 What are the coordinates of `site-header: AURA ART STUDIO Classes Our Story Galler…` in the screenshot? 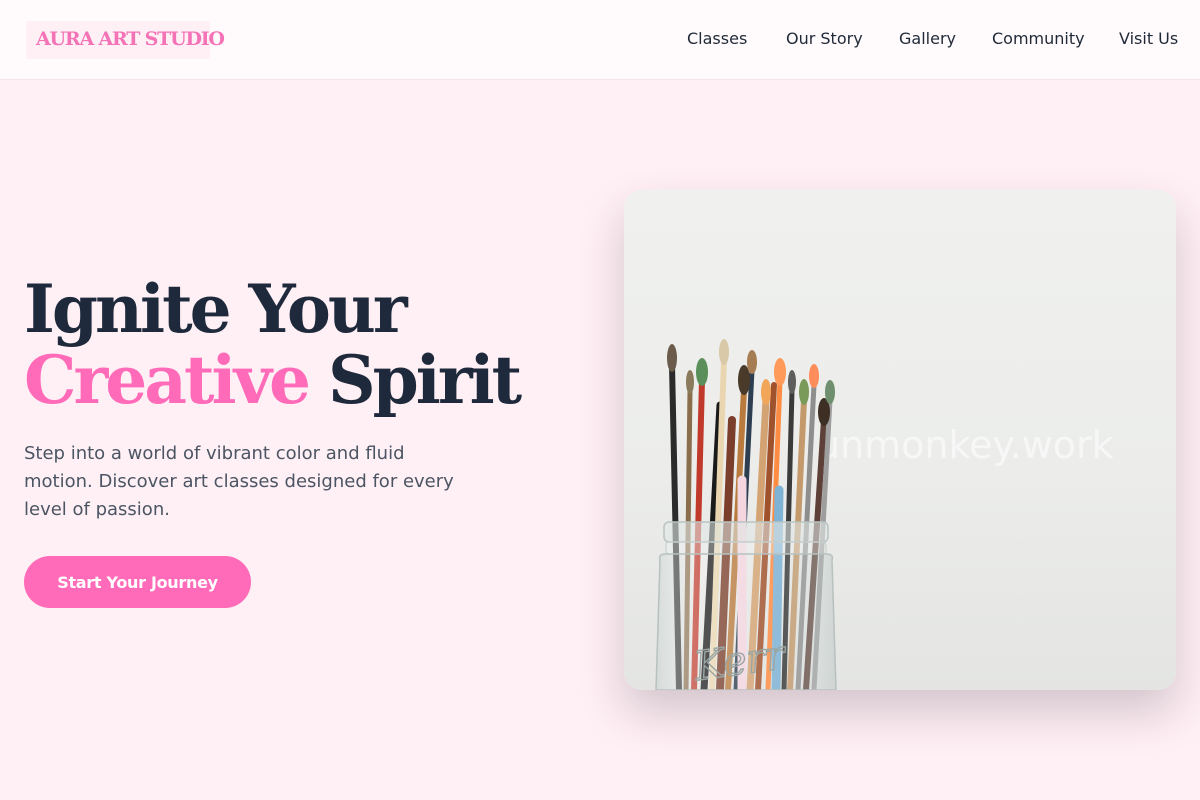 It's located at (600, 40).